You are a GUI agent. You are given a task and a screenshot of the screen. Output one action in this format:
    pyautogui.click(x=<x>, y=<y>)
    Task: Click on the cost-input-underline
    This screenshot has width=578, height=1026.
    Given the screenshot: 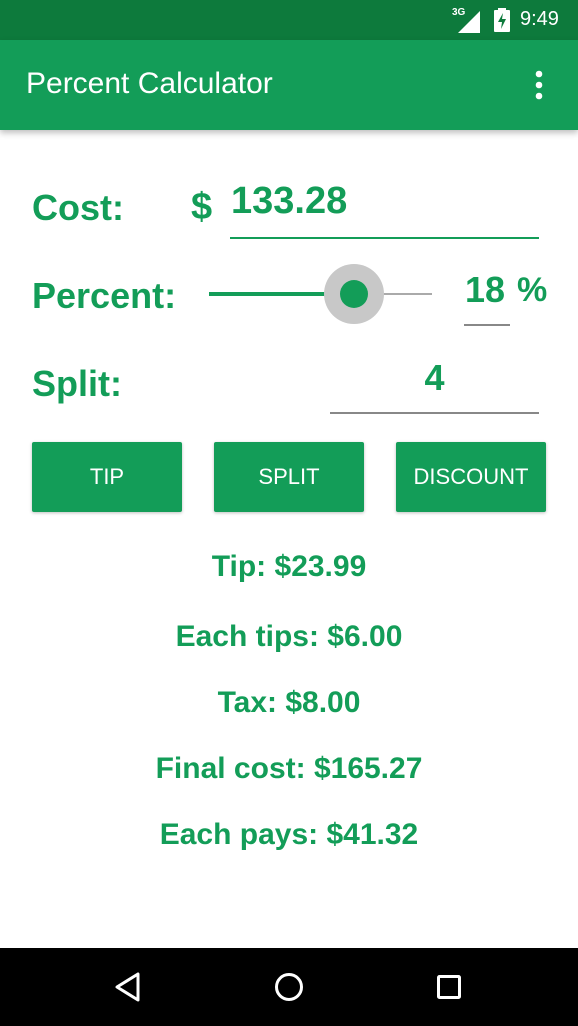 What is the action you would take?
    pyautogui.click(x=384, y=238)
    